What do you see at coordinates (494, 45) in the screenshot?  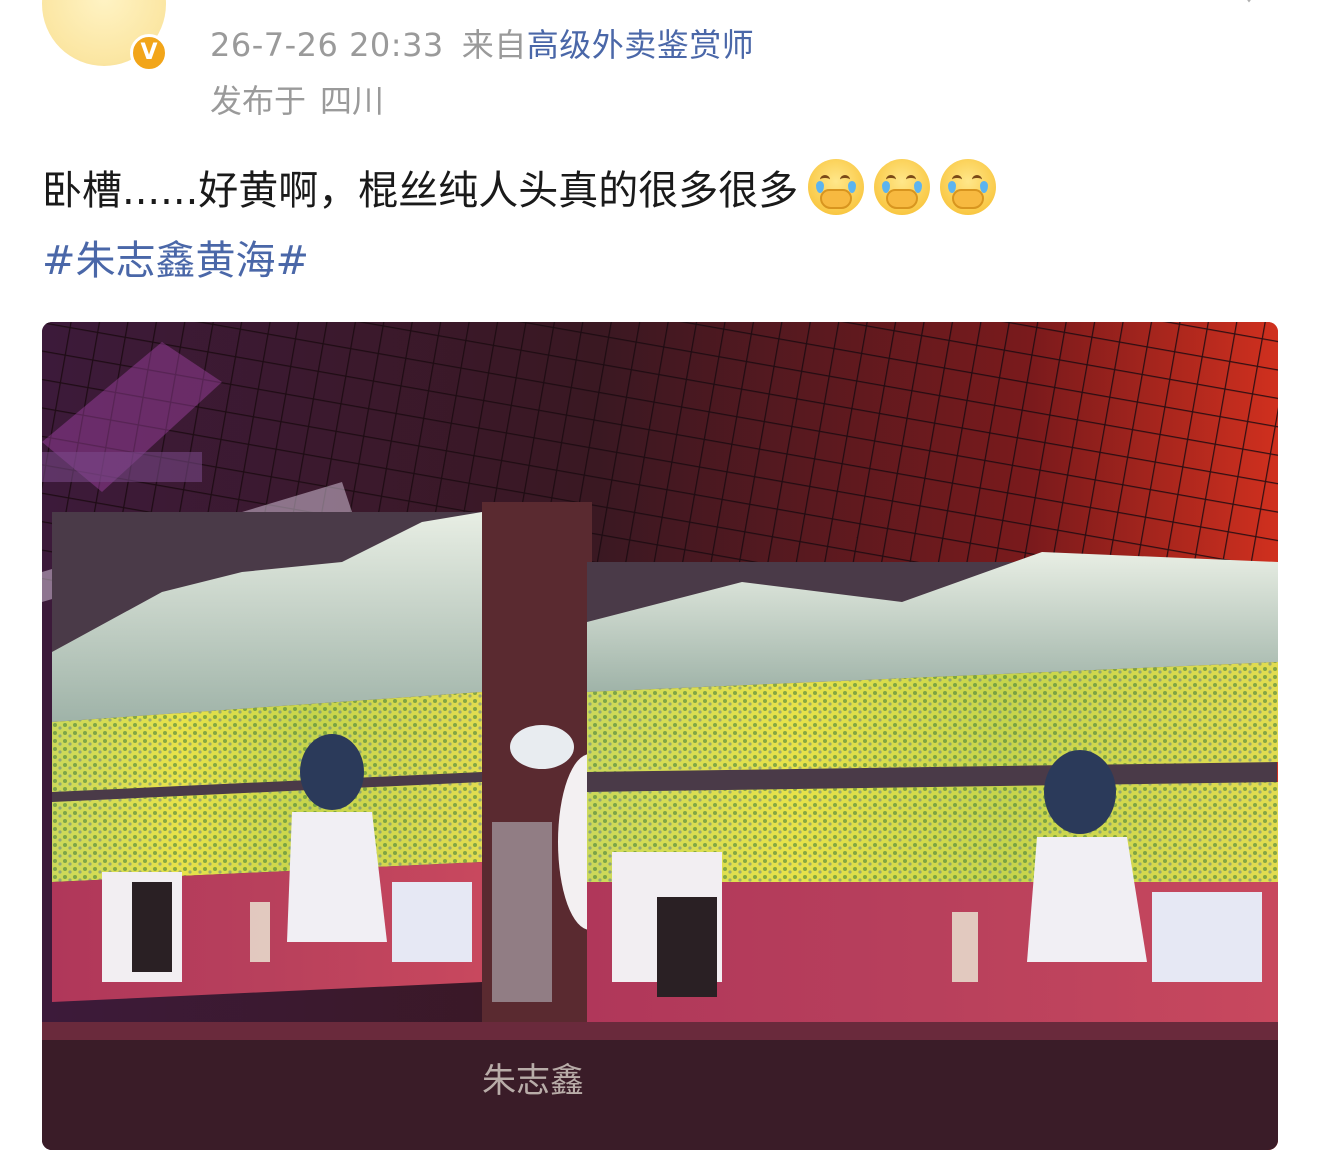 I see `from-label: 来自` at bounding box center [494, 45].